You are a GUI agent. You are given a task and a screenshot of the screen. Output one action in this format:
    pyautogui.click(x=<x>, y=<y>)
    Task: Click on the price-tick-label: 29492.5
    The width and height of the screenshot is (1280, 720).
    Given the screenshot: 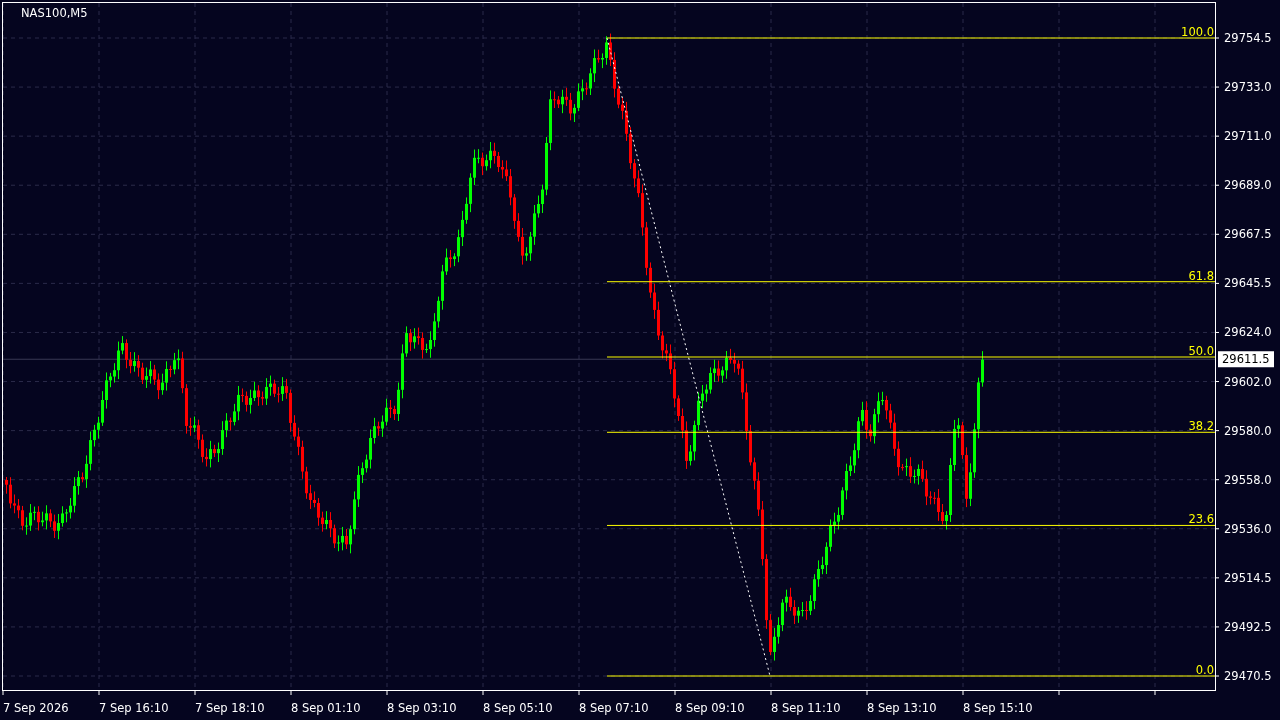 What is the action you would take?
    pyautogui.click(x=1248, y=626)
    